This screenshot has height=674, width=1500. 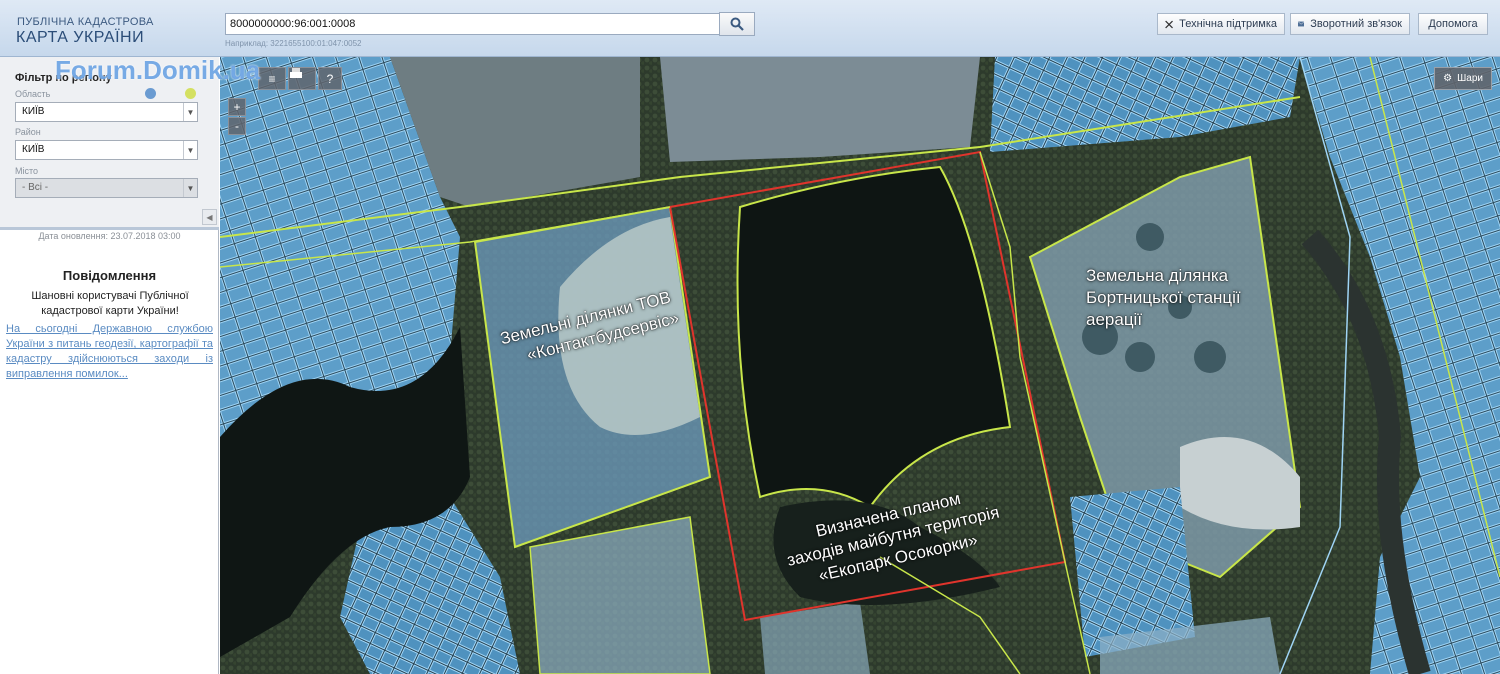 What do you see at coordinates (85, 22) in the screenshot?
I see `logo-top-text: ПУБЛІЧНА КАДАСТРОВА` at bounding box center [85, 22].